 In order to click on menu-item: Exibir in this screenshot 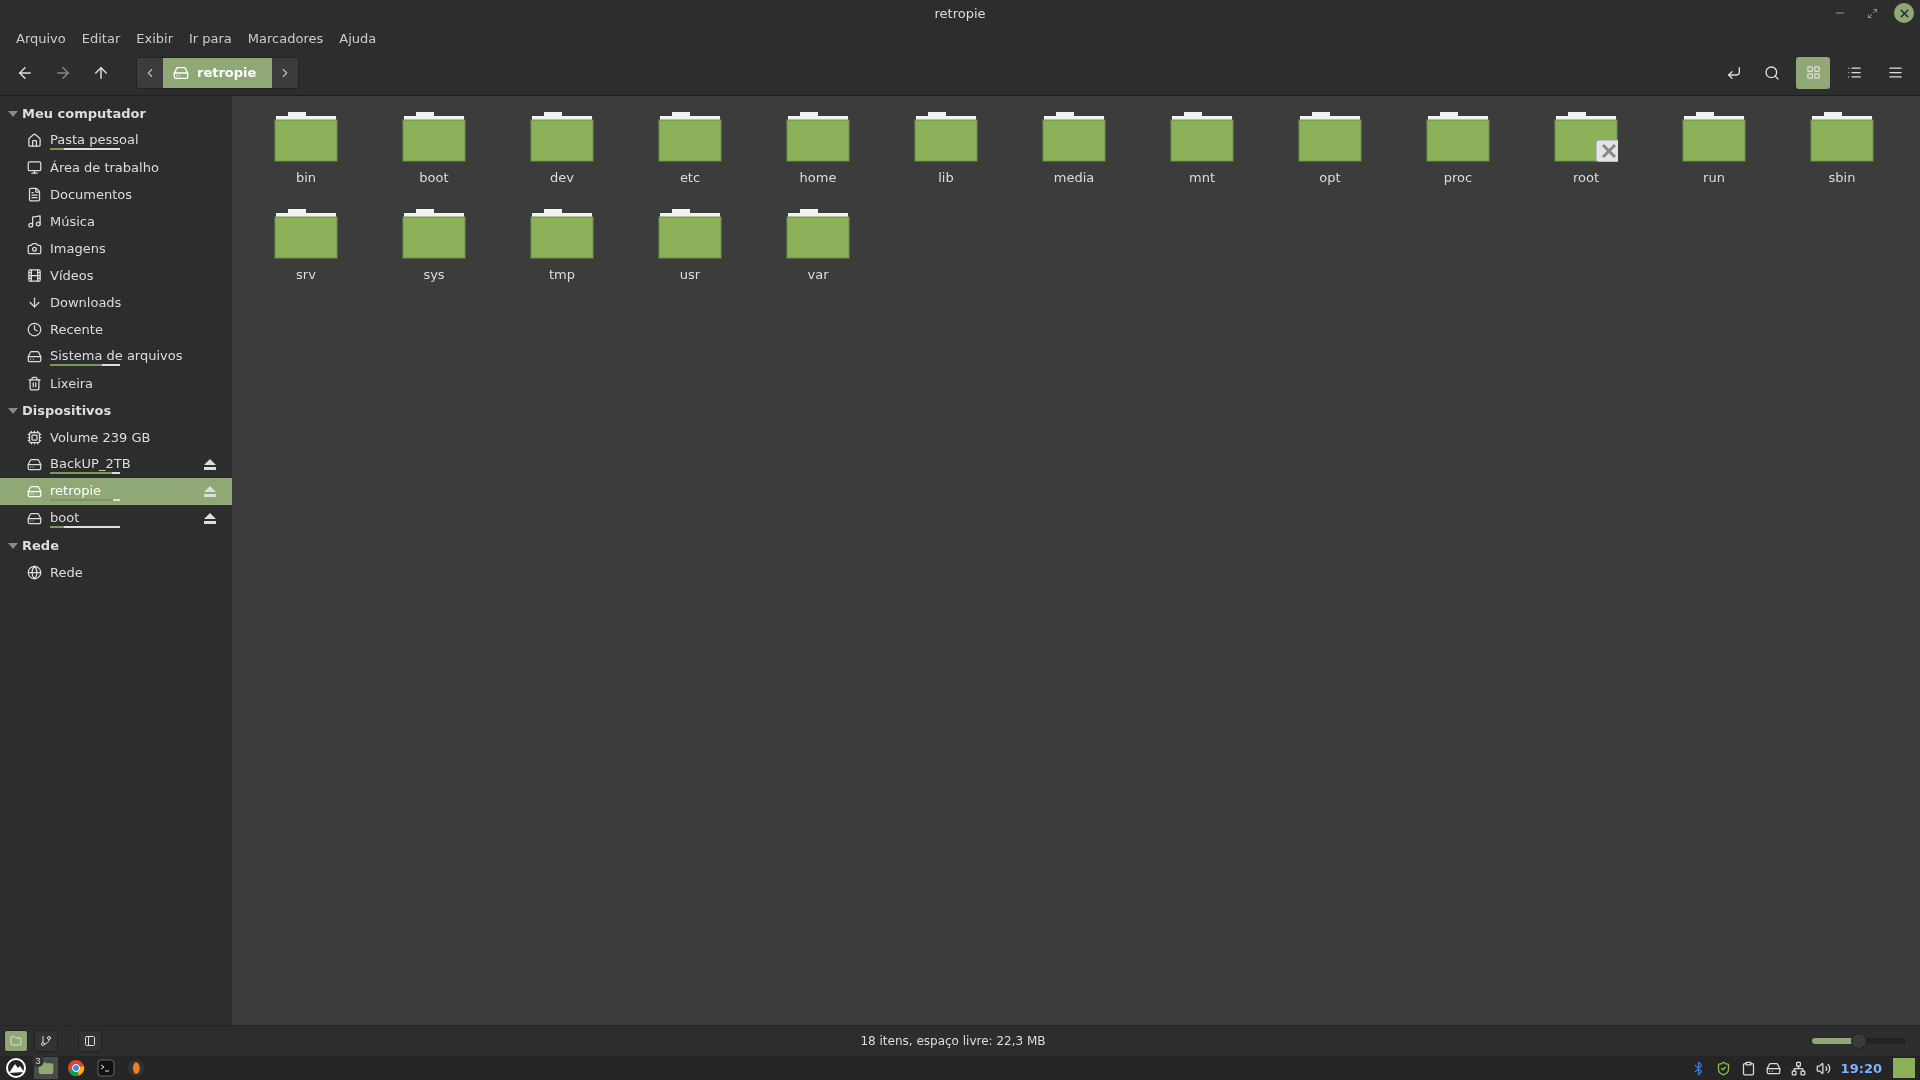, I will do `click(154, 38)`.